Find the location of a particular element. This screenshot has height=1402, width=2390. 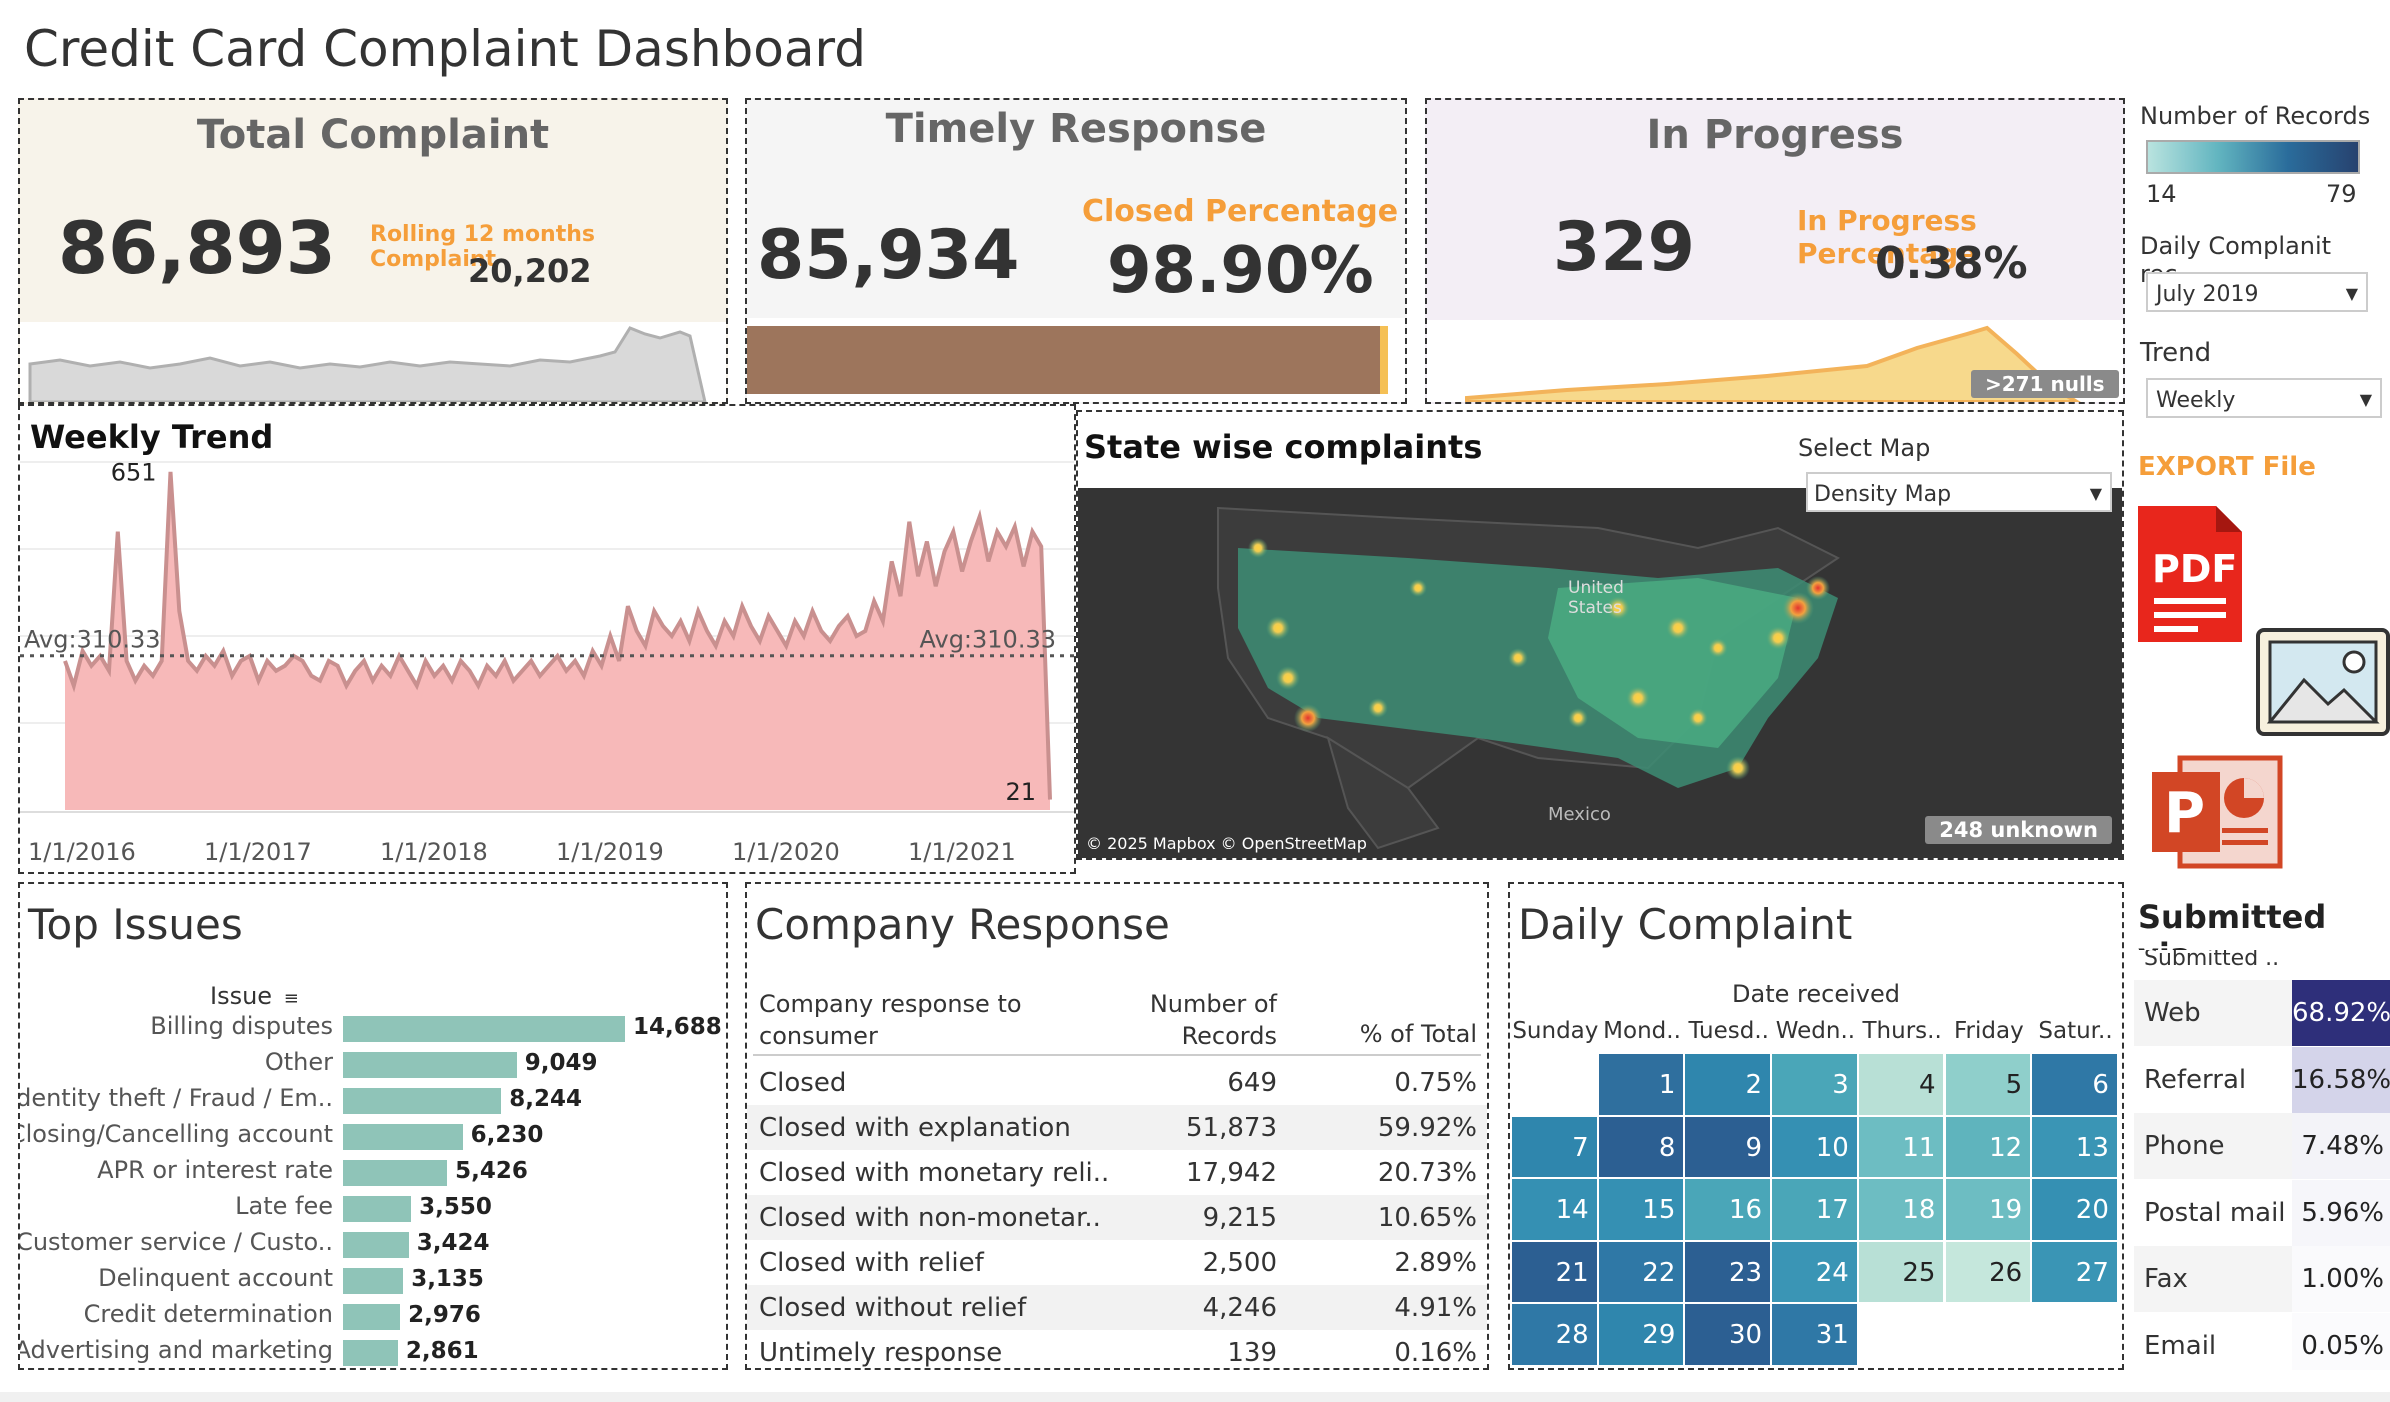

issue-value: 8,244 is located at coordinates (546, 1099).